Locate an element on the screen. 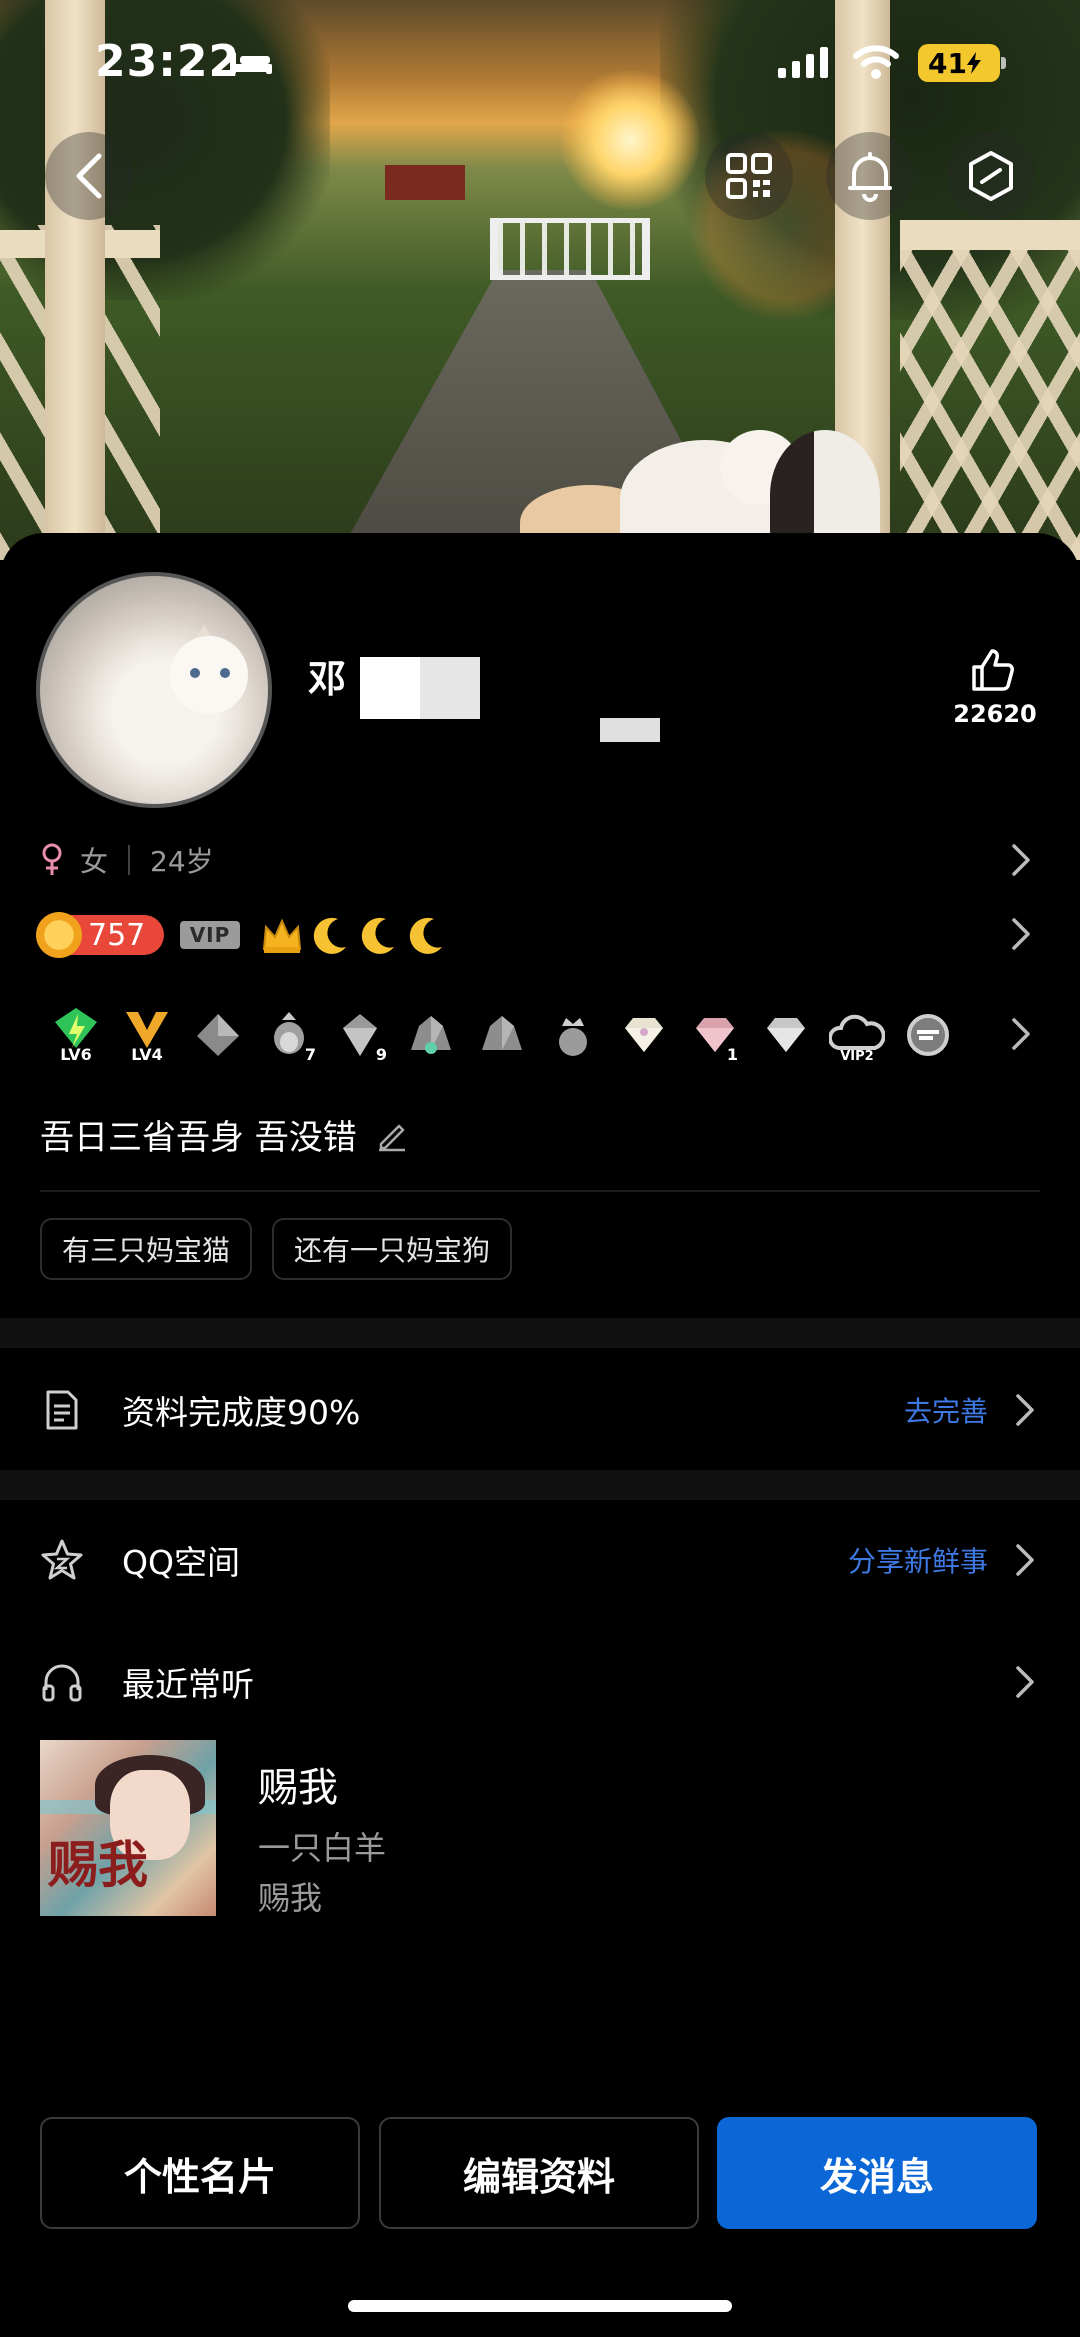  status-bar: 23:22 41 is located at coordinates (540, 65).